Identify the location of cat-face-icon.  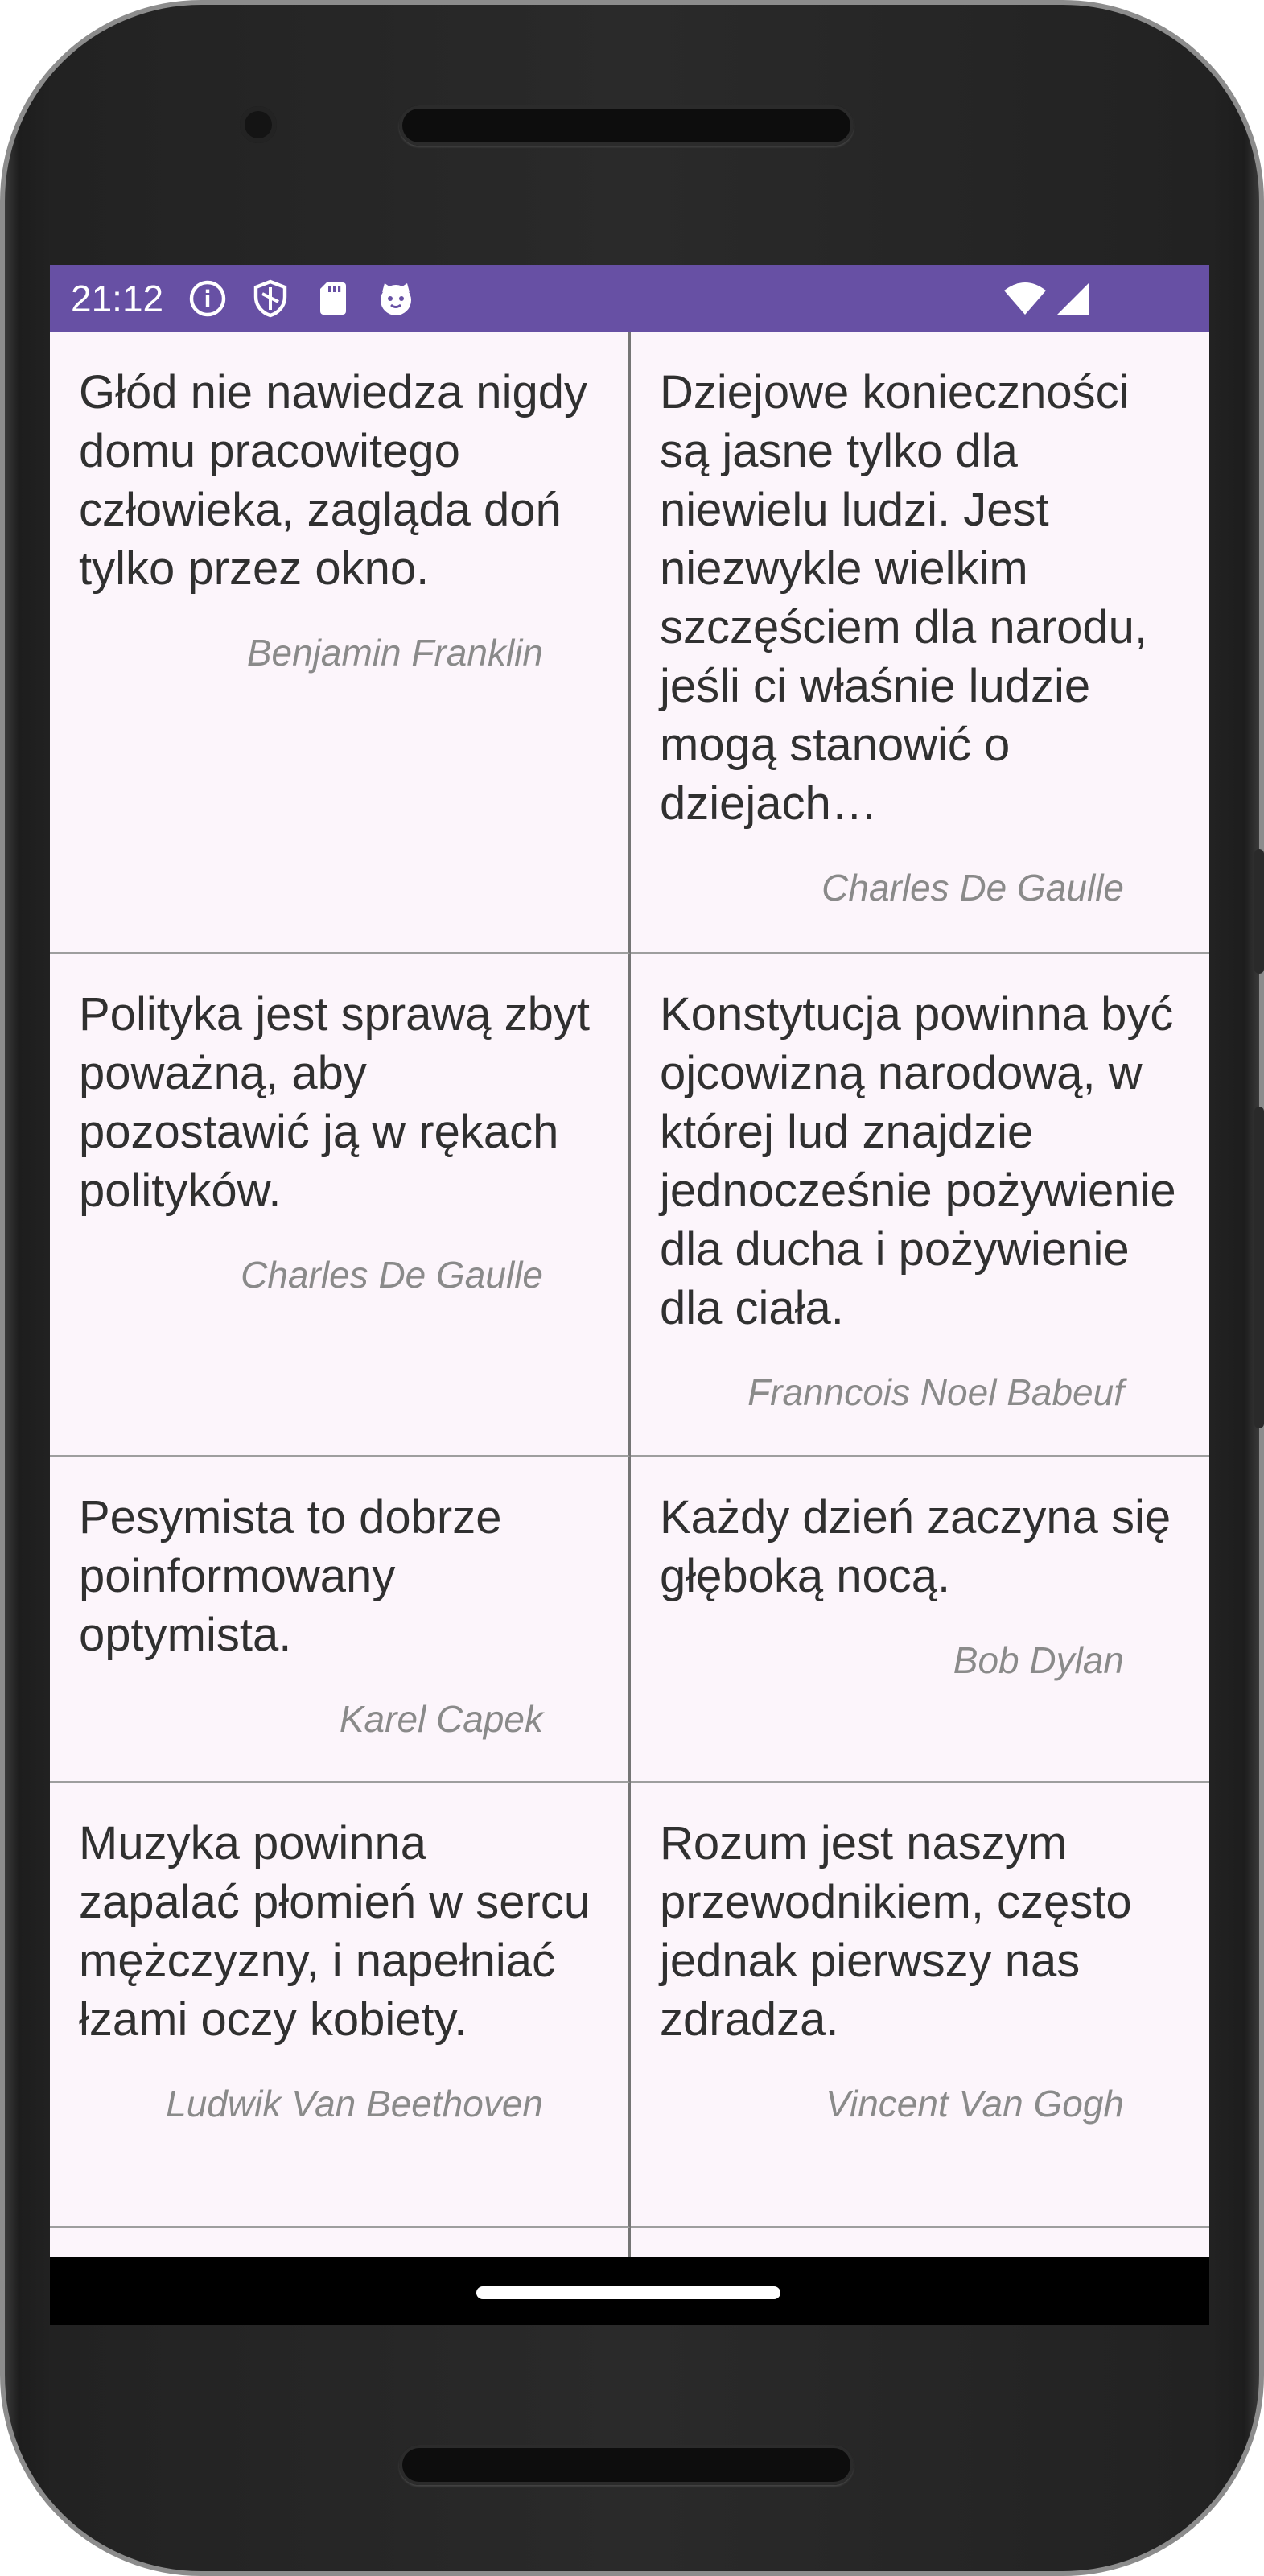
(396, 299).